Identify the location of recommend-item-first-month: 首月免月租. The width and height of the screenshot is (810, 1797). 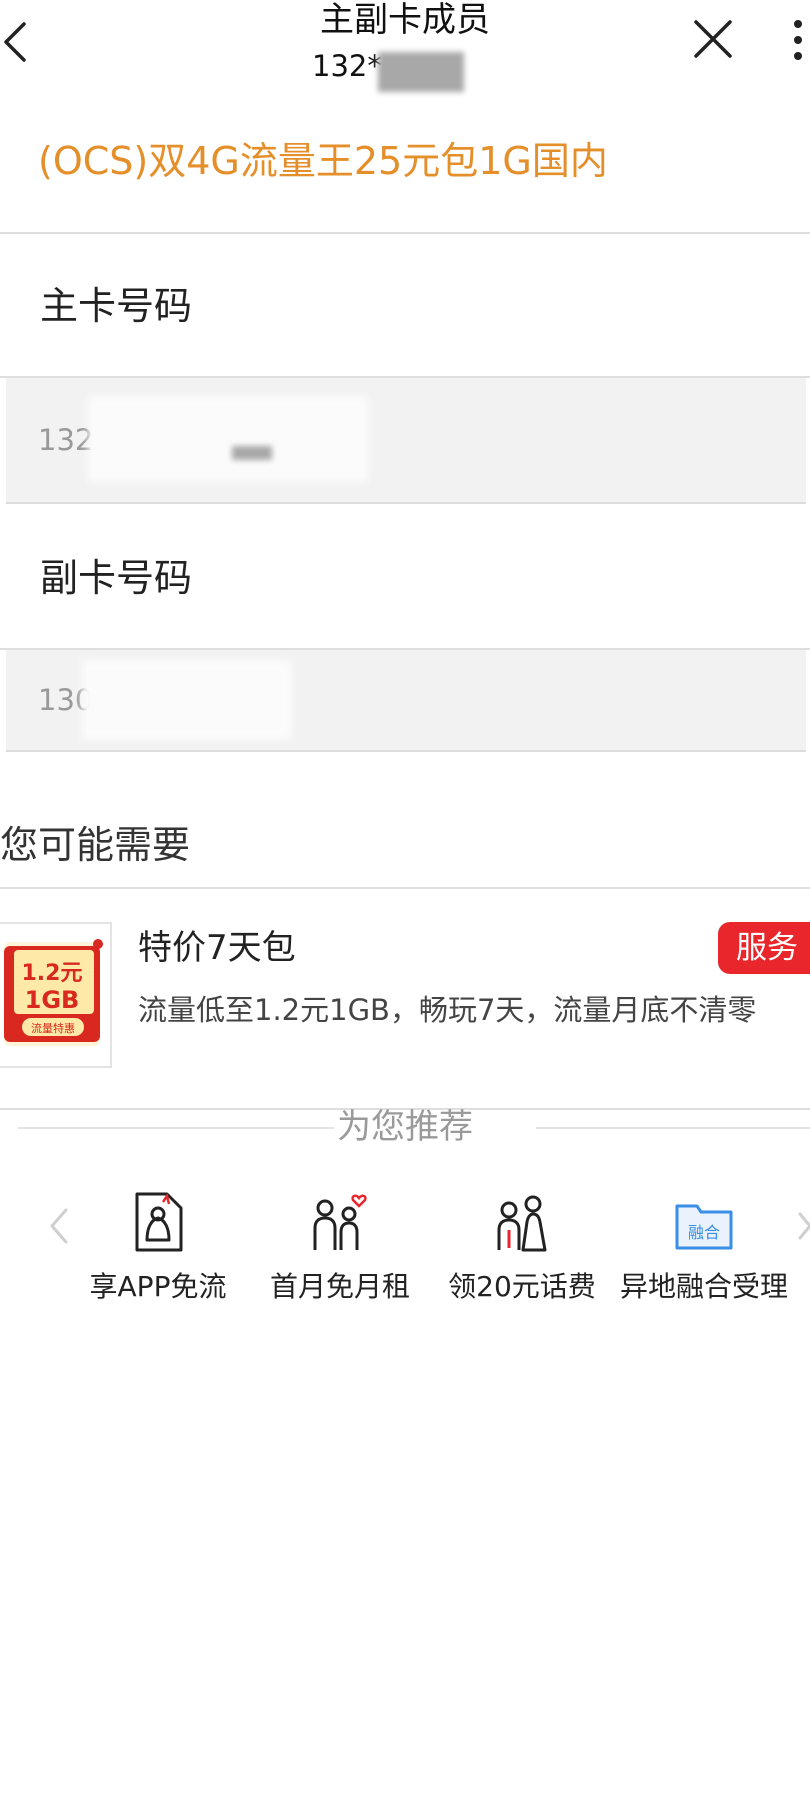
(340, 1245).